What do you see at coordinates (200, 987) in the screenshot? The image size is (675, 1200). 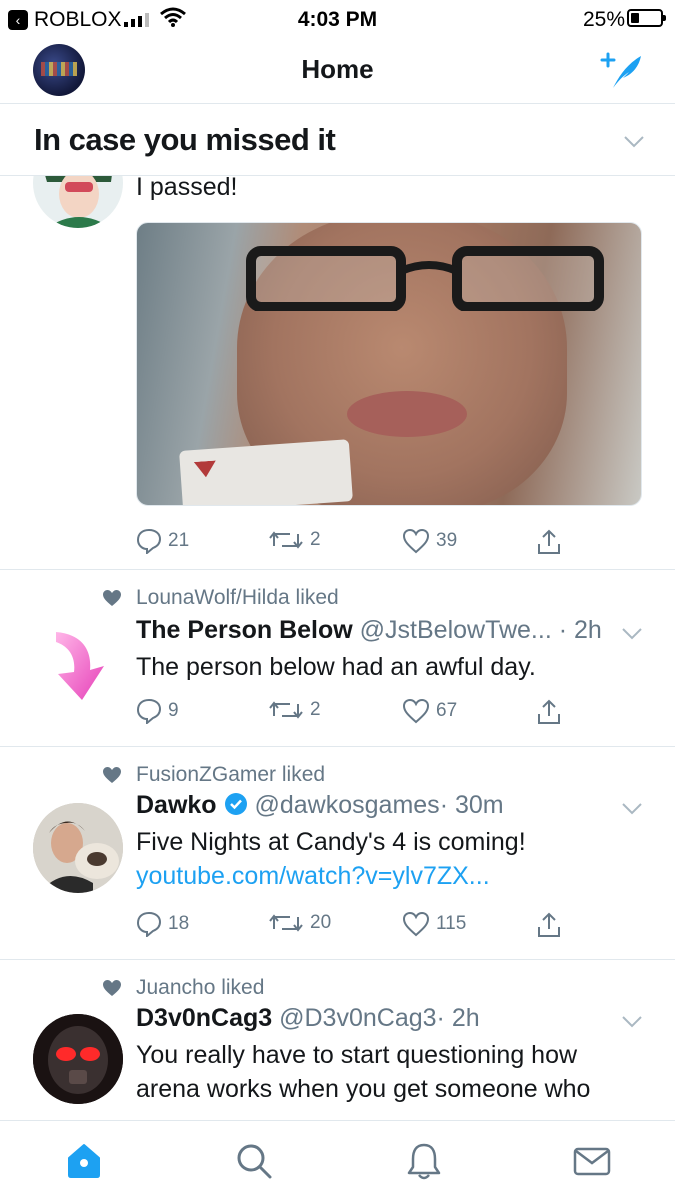 I see `liked-by-text: Juancho liked` at bounding box center [200, 987].